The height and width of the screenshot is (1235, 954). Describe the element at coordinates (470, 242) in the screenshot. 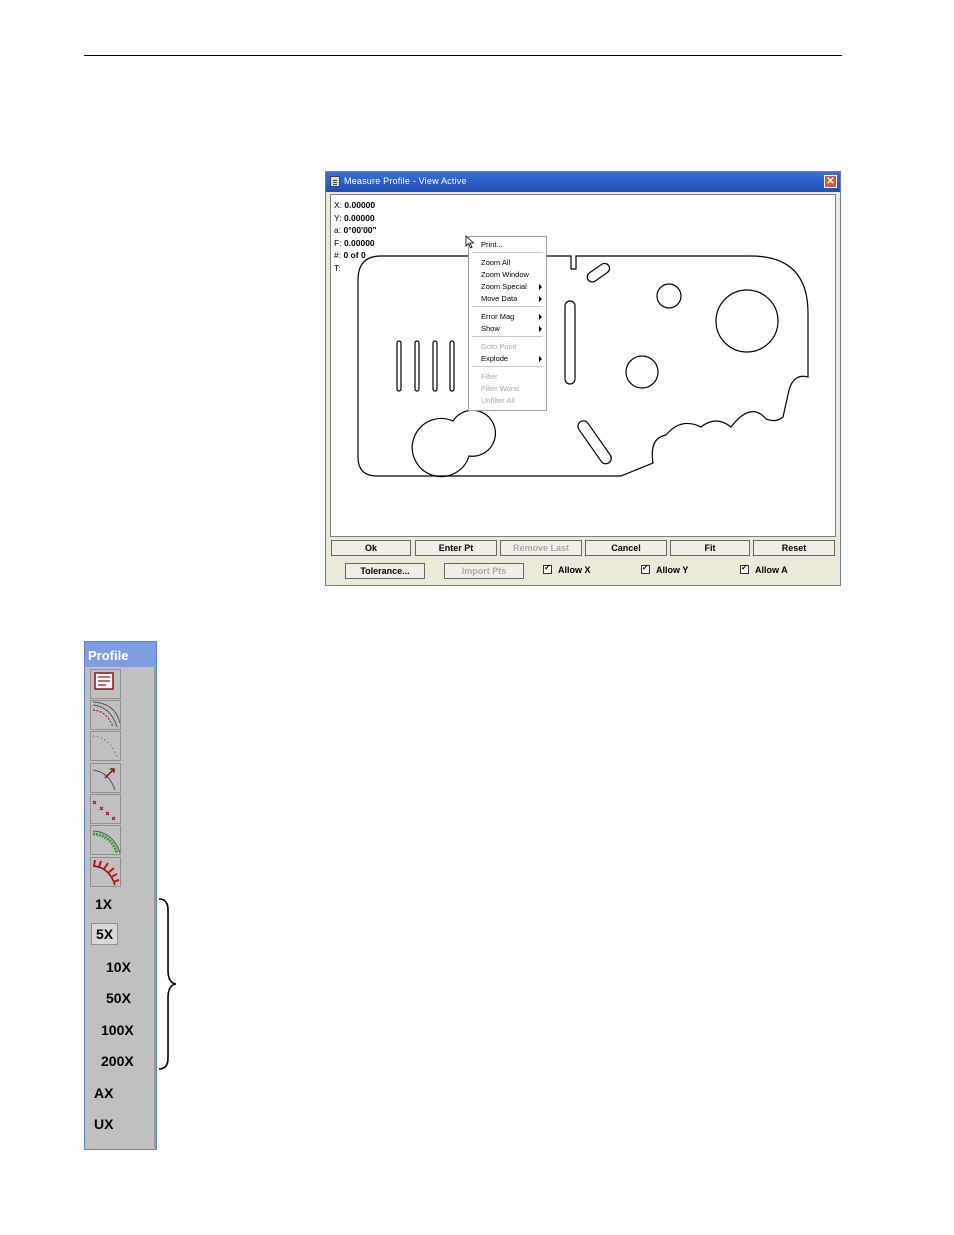

I see `mouse-pointer-icon` at that location.